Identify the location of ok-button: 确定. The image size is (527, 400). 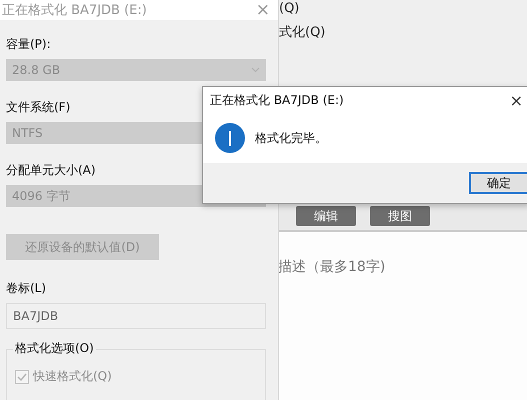
(498, 183).